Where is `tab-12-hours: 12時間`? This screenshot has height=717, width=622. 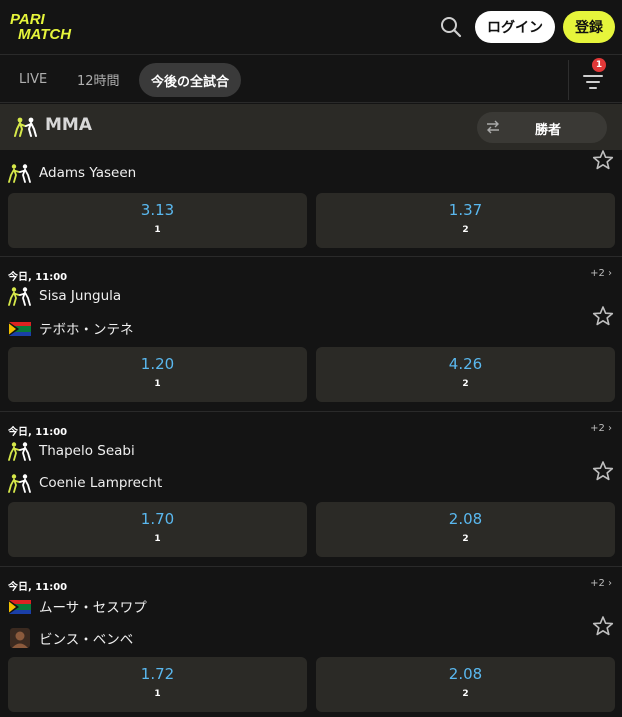
tab-12-hours: 12時間 is located at coordinates (98, 79).